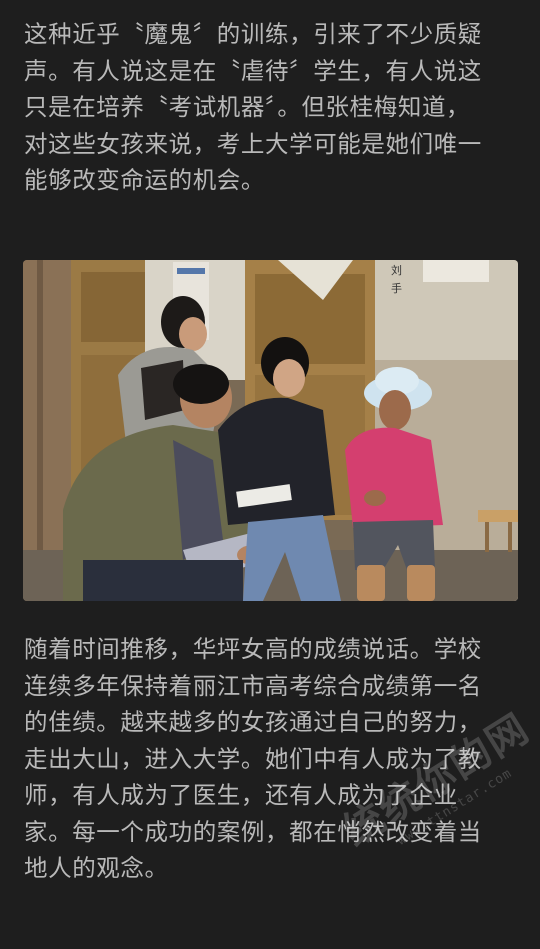  I want to click on door-label-2: 手, so click(396, 288).